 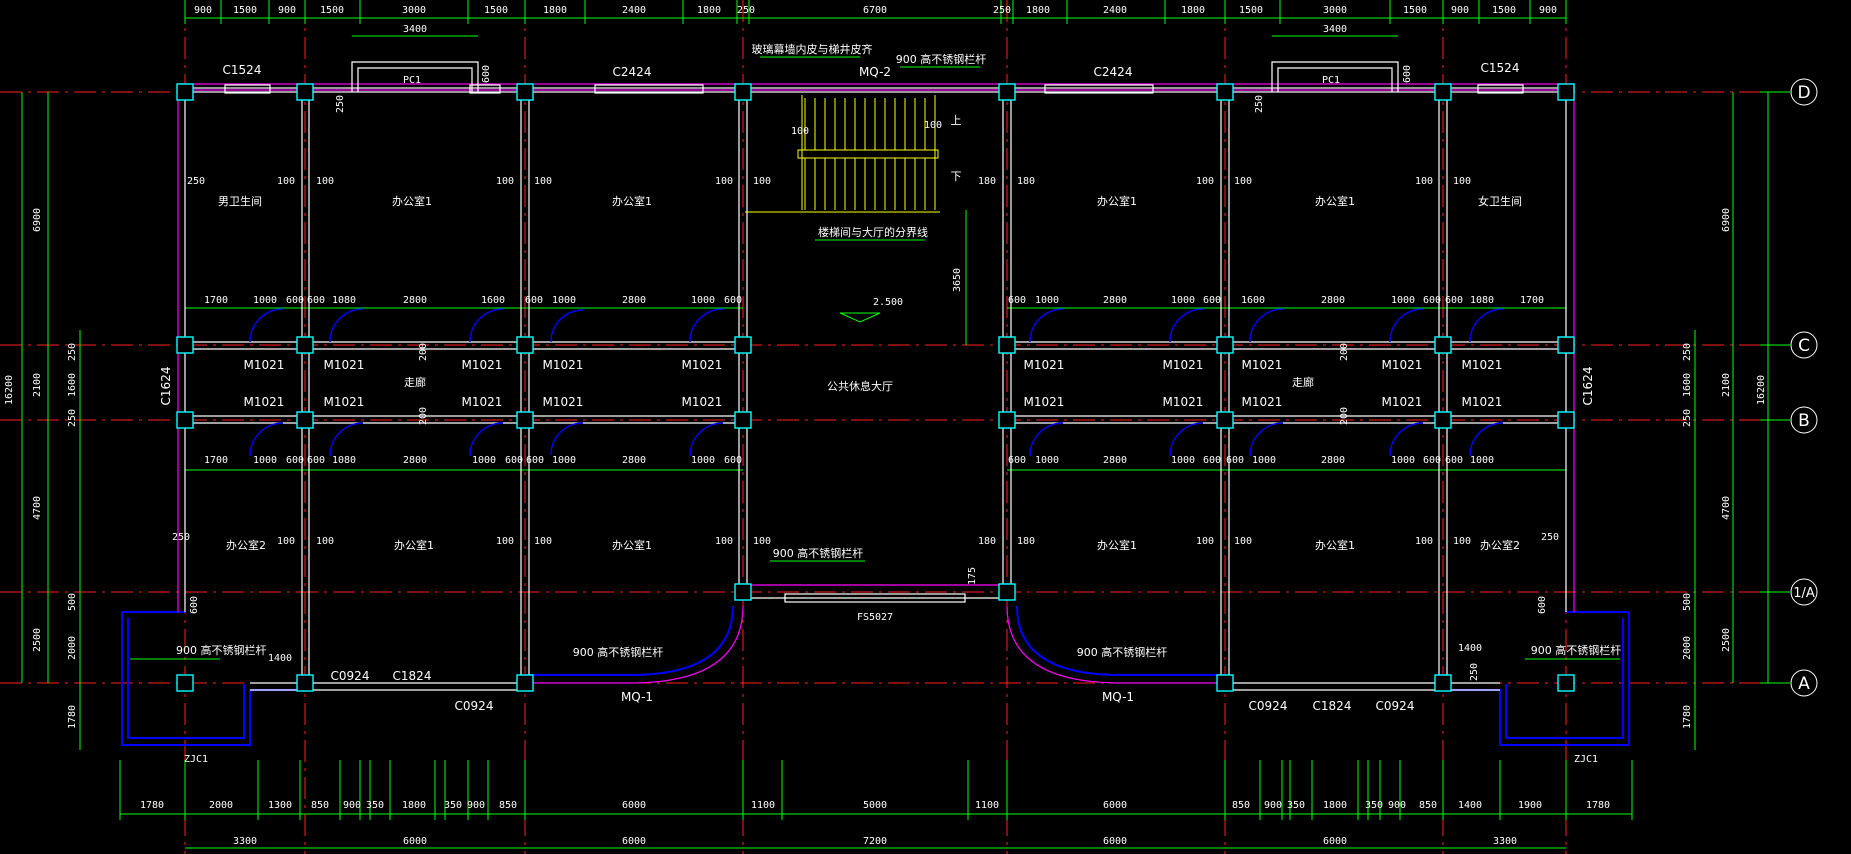 What do you see at coordinates (72, 418) in the screenshot?
I see `left-dim: 250` at bounding box center [72, 418].